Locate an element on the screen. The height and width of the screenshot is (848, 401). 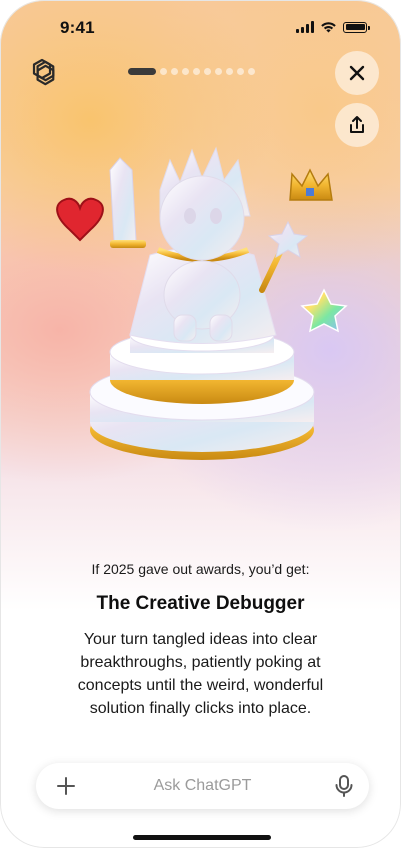
award-title: The Creative Debugger is located at coordinates (200, 603).